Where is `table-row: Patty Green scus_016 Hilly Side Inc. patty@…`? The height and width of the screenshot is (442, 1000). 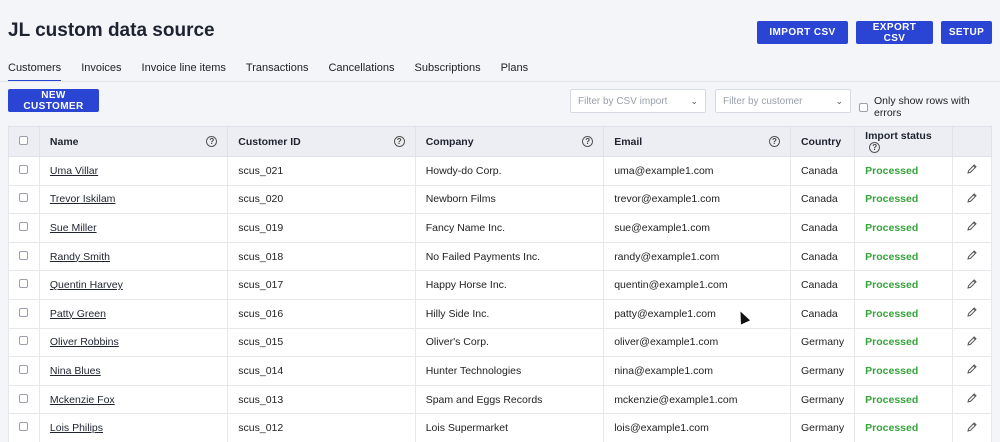
table-row: Patty Green scus_016 Hilly Side Inc. patty@… is located at coordinates (500, 313).